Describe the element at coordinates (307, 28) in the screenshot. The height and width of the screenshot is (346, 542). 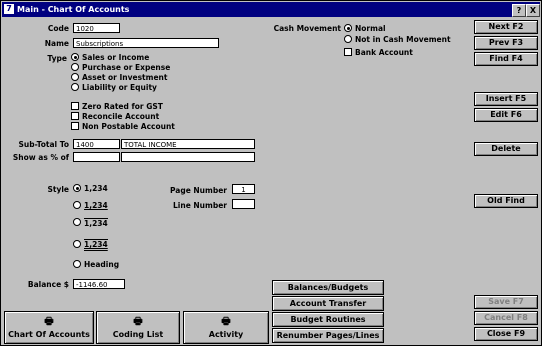
I see `cash-movement-label: Cash Movement` at that location.